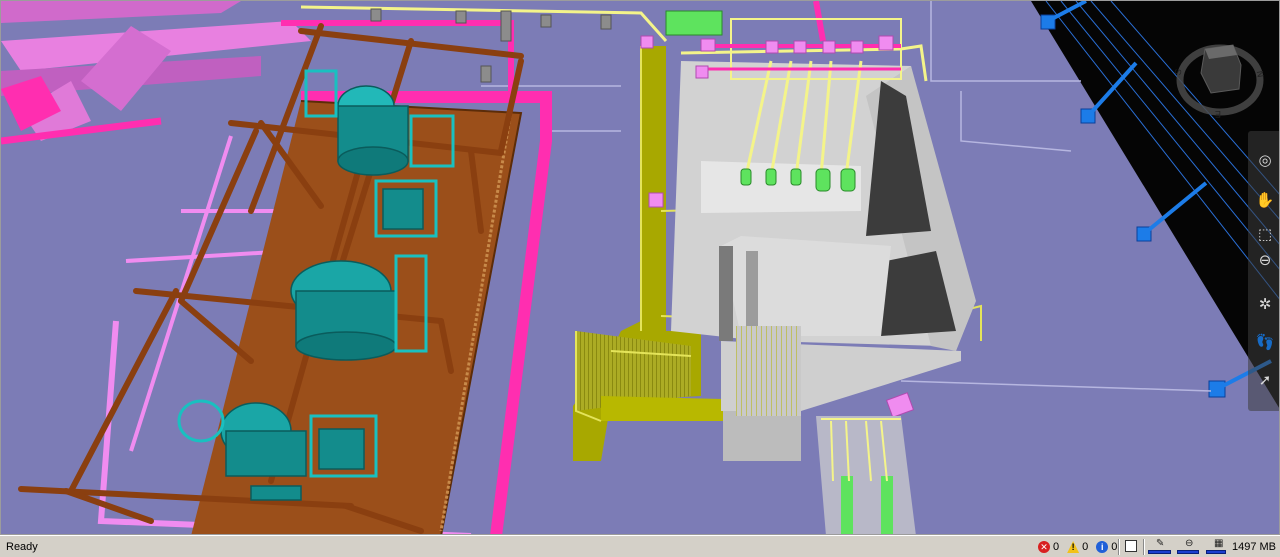 The height and width of the screenshot is (557, 1280). I want to click on pencil-icon: ✎, so click(1160, 543).